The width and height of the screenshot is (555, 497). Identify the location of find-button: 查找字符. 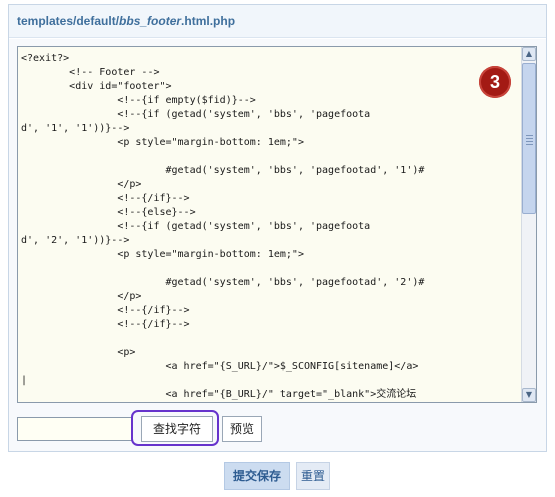
(177, 429).